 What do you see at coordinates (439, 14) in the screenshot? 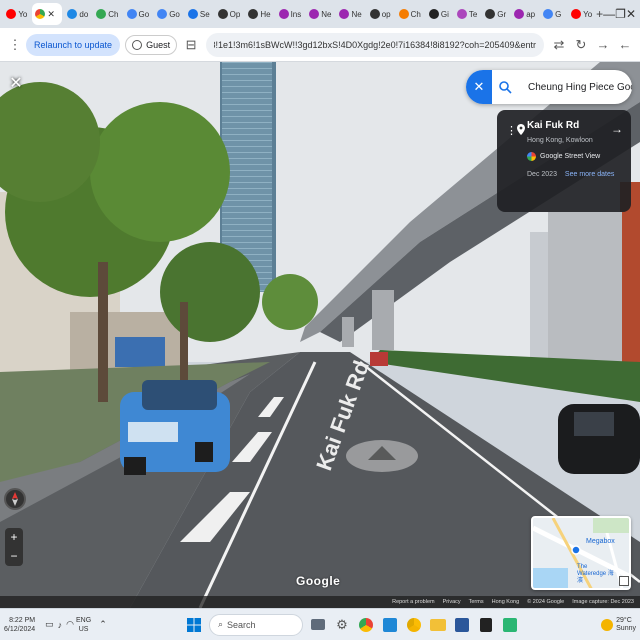
I see `browser-tab: Gi` at bounding box center [439, 14].